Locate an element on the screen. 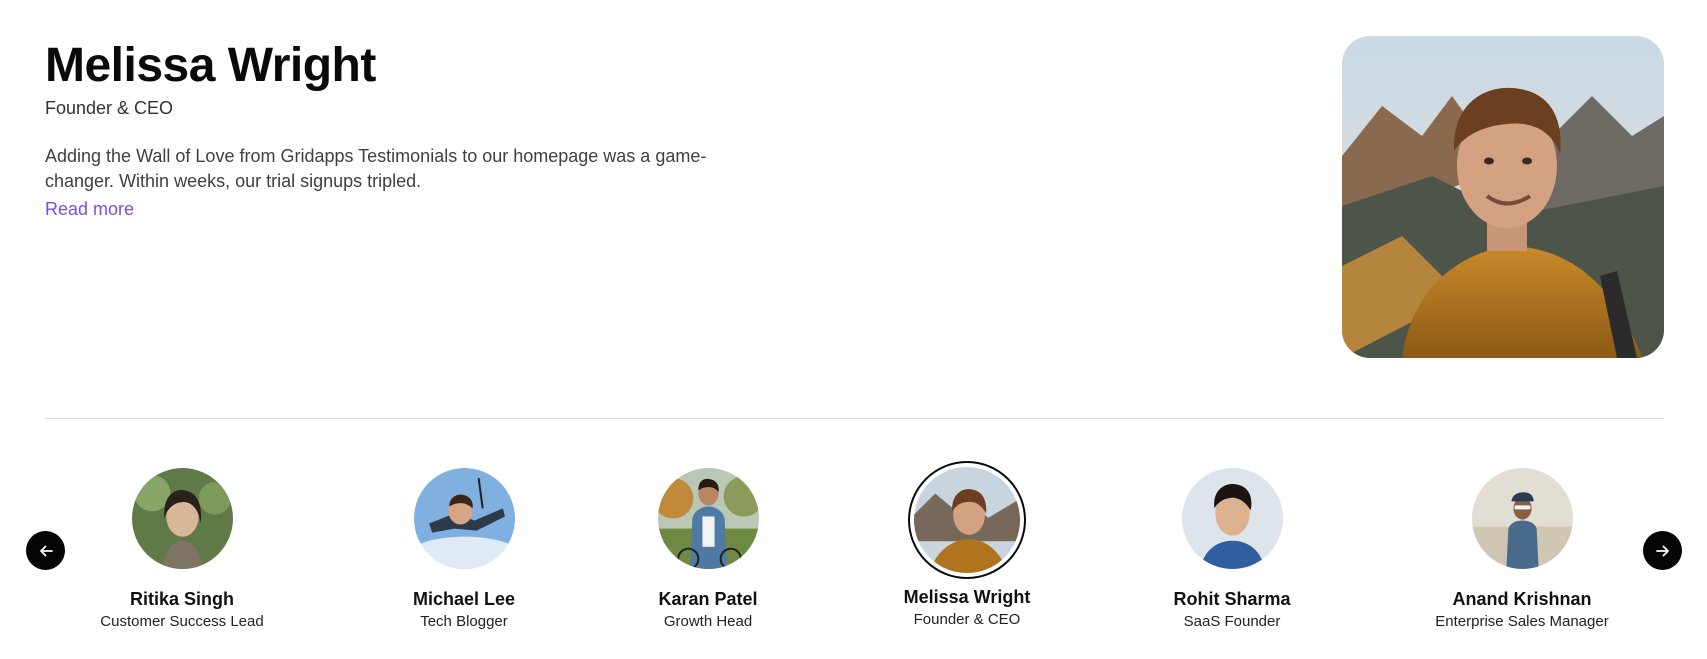 The height and width of the screenshot is (659, 1707). featured-role: Founder & CEO is located at coordinates (109, 108).